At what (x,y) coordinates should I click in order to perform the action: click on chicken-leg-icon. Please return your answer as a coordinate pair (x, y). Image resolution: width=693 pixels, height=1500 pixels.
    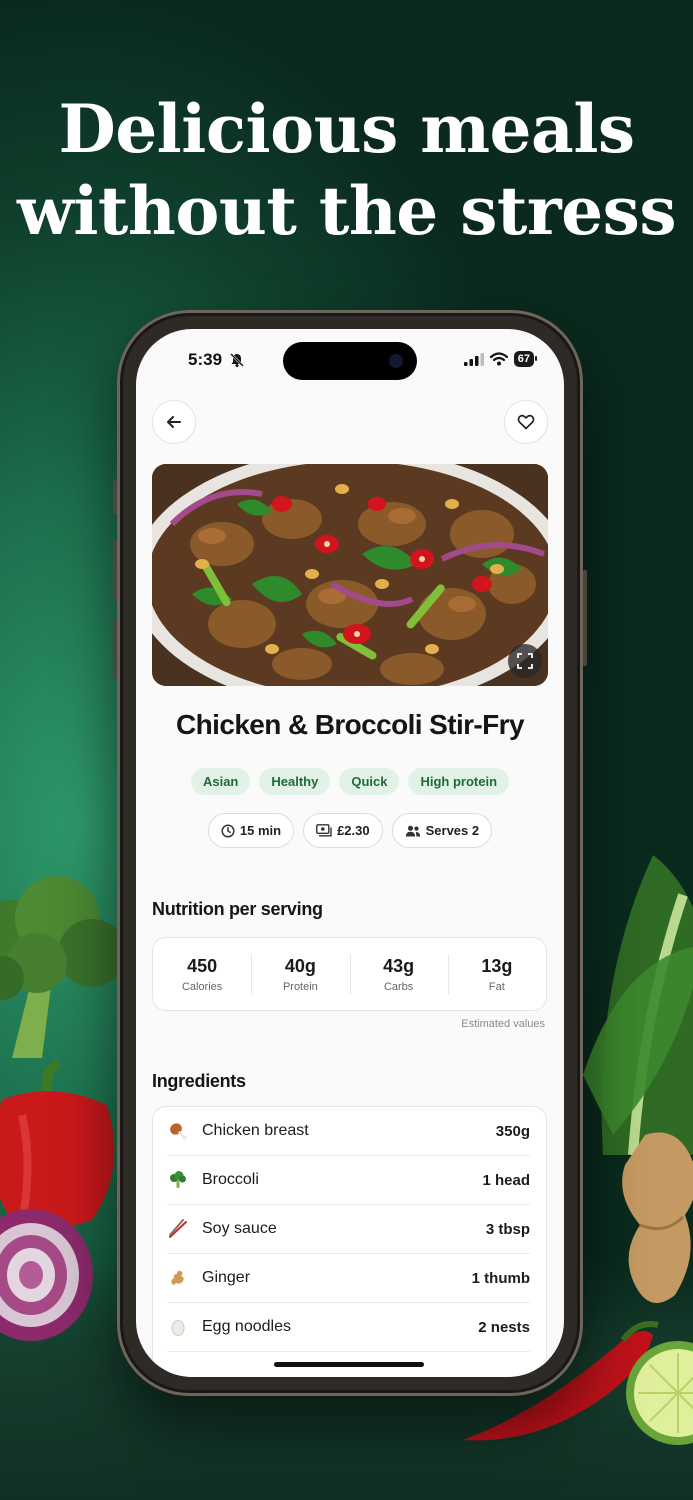
    Looking at the image, I should click on (178, 1131).